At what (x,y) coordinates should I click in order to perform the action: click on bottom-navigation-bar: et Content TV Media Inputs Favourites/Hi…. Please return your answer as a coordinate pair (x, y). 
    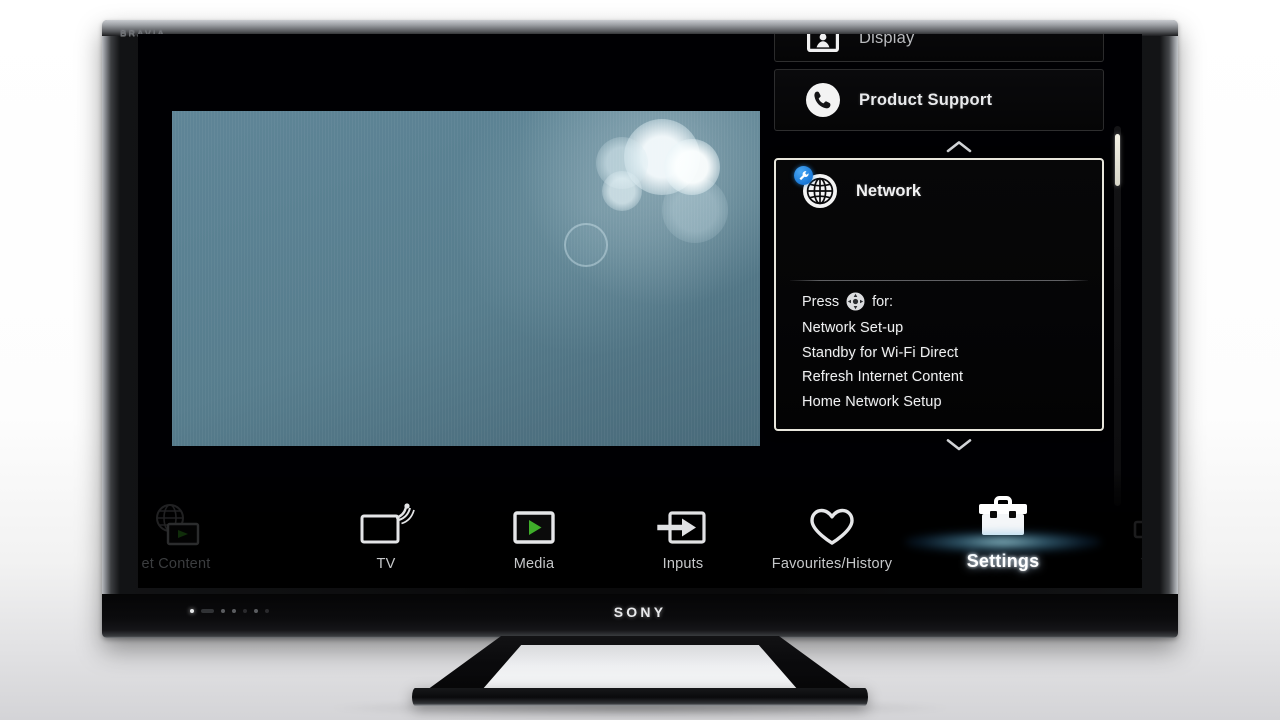
    Looking at the image, I should click on (640, 529).